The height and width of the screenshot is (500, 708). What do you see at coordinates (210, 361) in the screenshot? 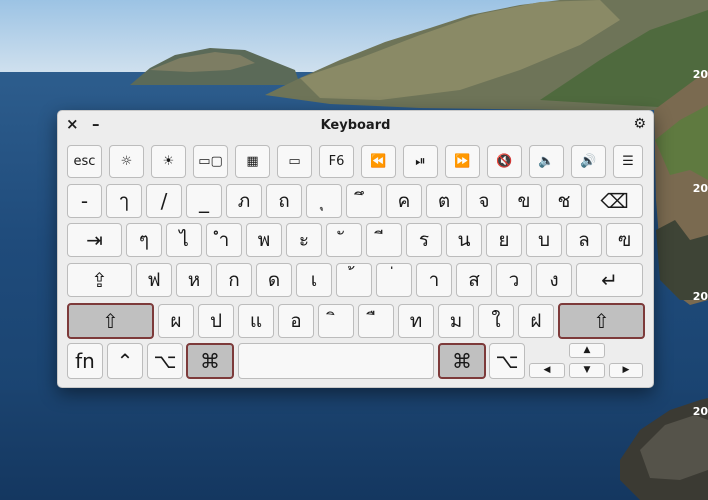
I see `command-left-icon: ⌘` at bounding box center [210, 361].